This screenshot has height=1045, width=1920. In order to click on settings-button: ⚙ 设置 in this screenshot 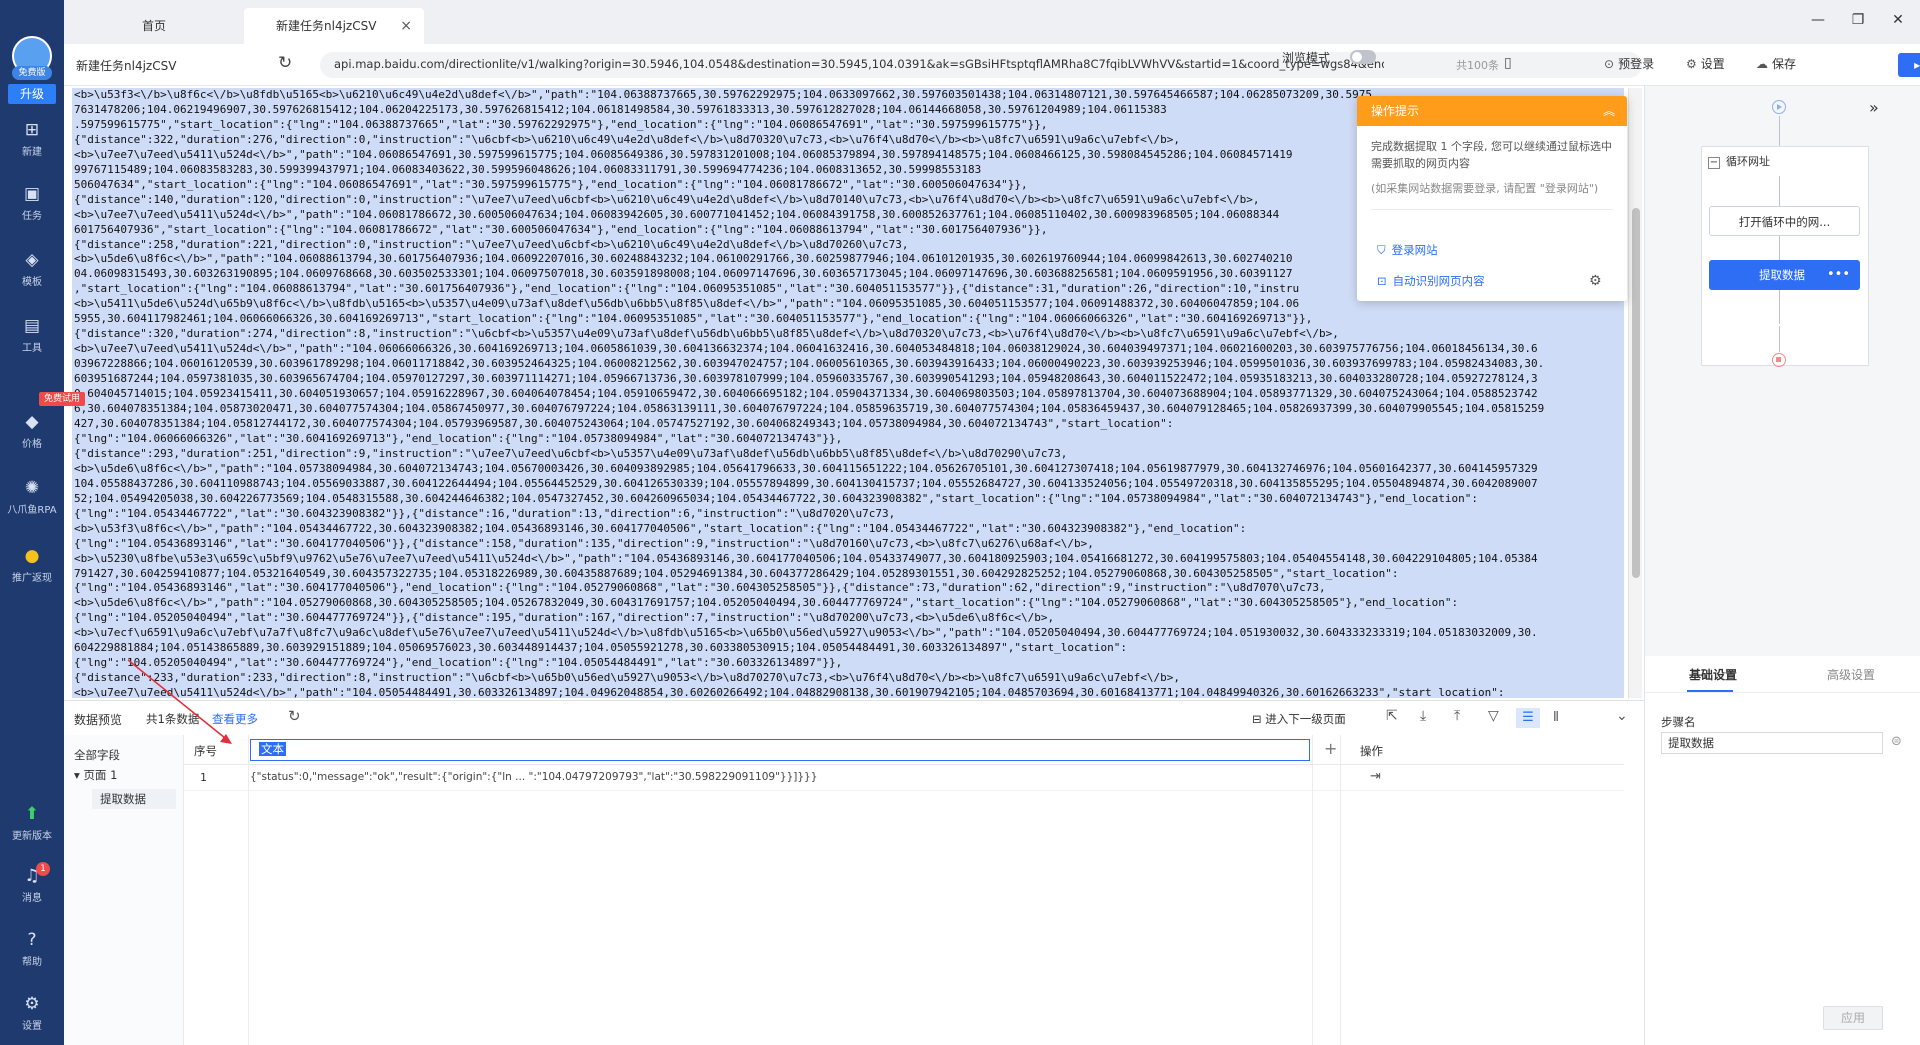, I will do `click(1705, 63)`.